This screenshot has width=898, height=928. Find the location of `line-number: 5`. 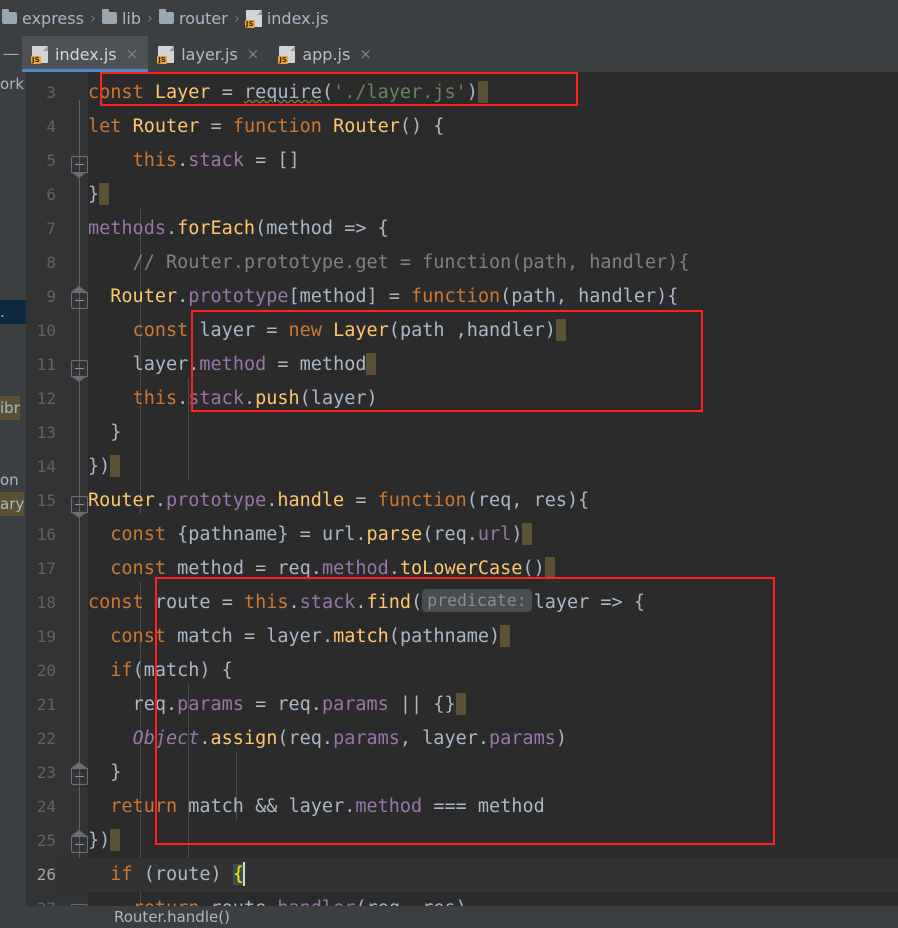

line-number: 5 is located at coordinates (51, 160).